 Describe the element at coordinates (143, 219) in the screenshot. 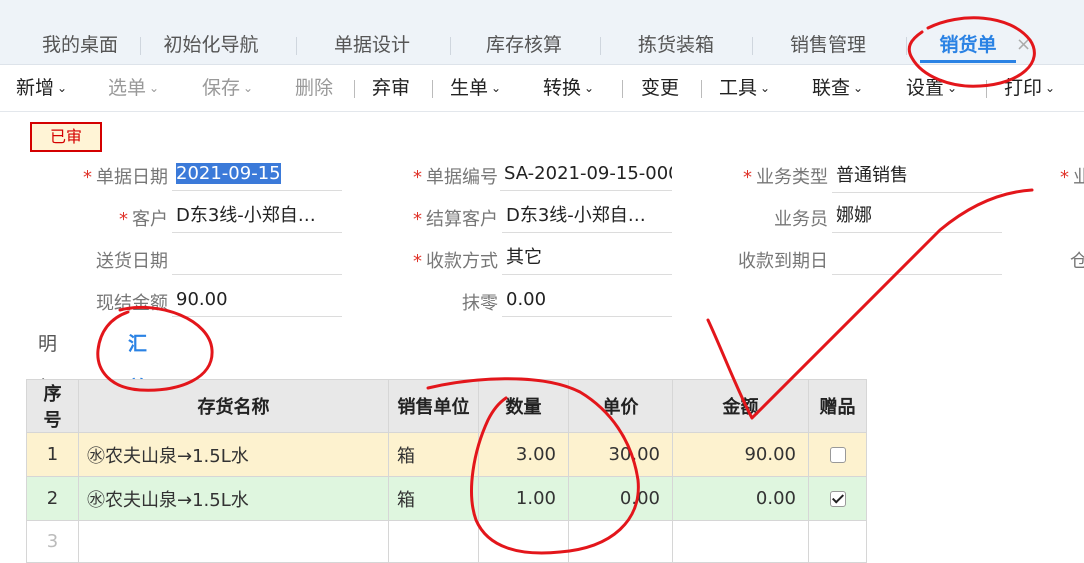

I see `customer-label: * 客户` at that location.